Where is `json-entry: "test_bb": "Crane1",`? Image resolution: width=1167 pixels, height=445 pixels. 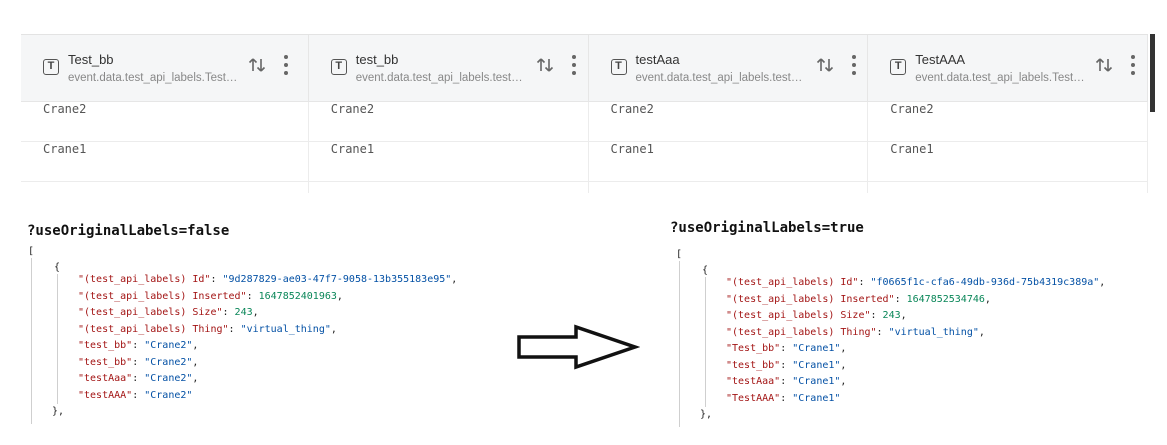
json-entry: "test_bb": "Crane1", is located at coordinates (786, 365).